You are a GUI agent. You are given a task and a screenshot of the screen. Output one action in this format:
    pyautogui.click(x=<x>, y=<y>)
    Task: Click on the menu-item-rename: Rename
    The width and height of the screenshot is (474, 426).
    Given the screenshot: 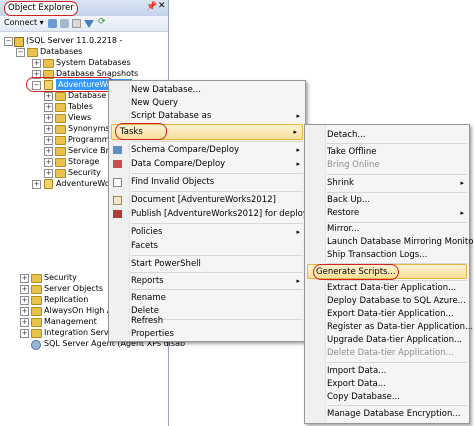 What is the action you would take?
    pyautogui.click(x=207, y=298)
    